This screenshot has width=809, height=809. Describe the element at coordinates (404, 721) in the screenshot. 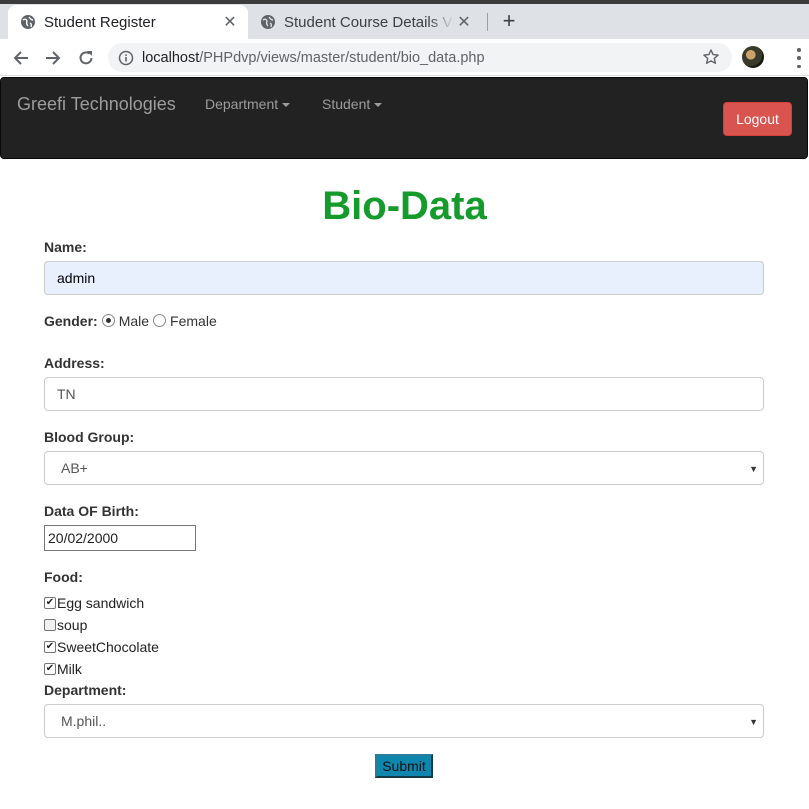

I see `department-select: M.phil.. ▼` at that location.